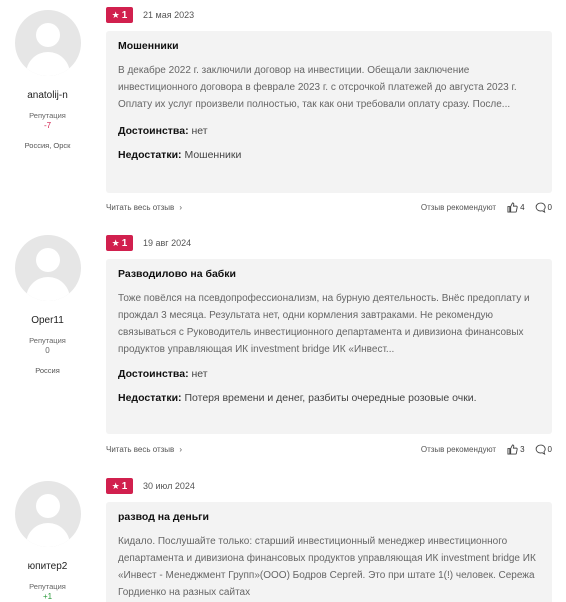 The width and height of the screenshot is (566, 602). What do you see at coordinates (522, 449) in the screenshot?
I see `like-count: 3` at bounding box center [522, 449].